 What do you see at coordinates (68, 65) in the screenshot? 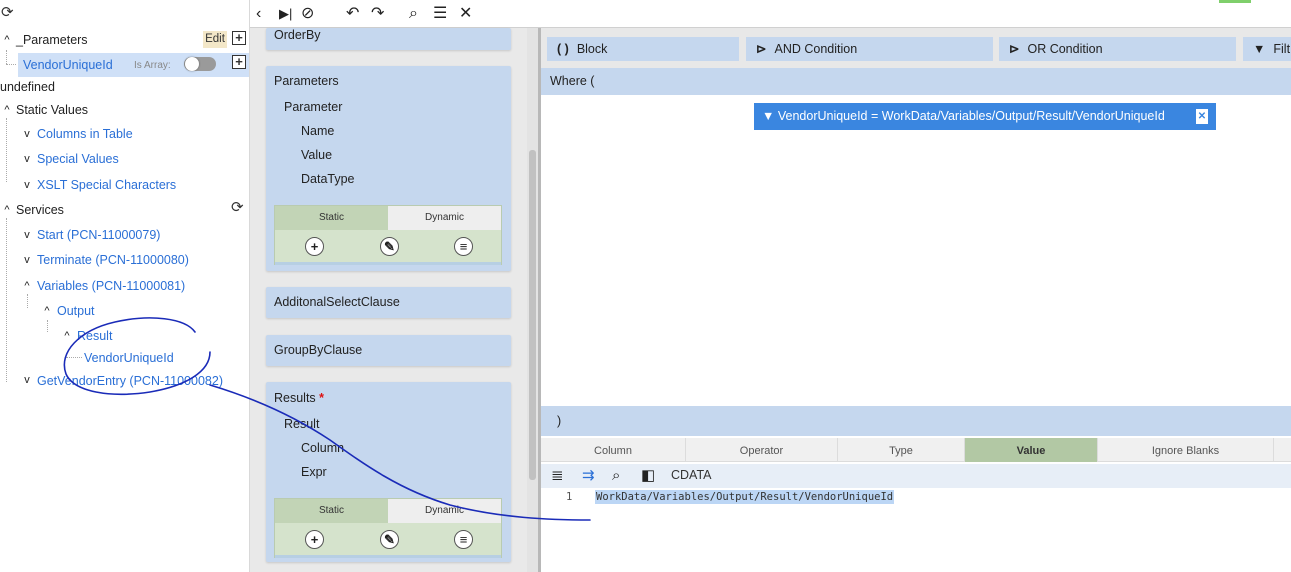
I see `tree-node-param-vendoruniqueid: VendorUniqueId` at bounding box center [68, 65].